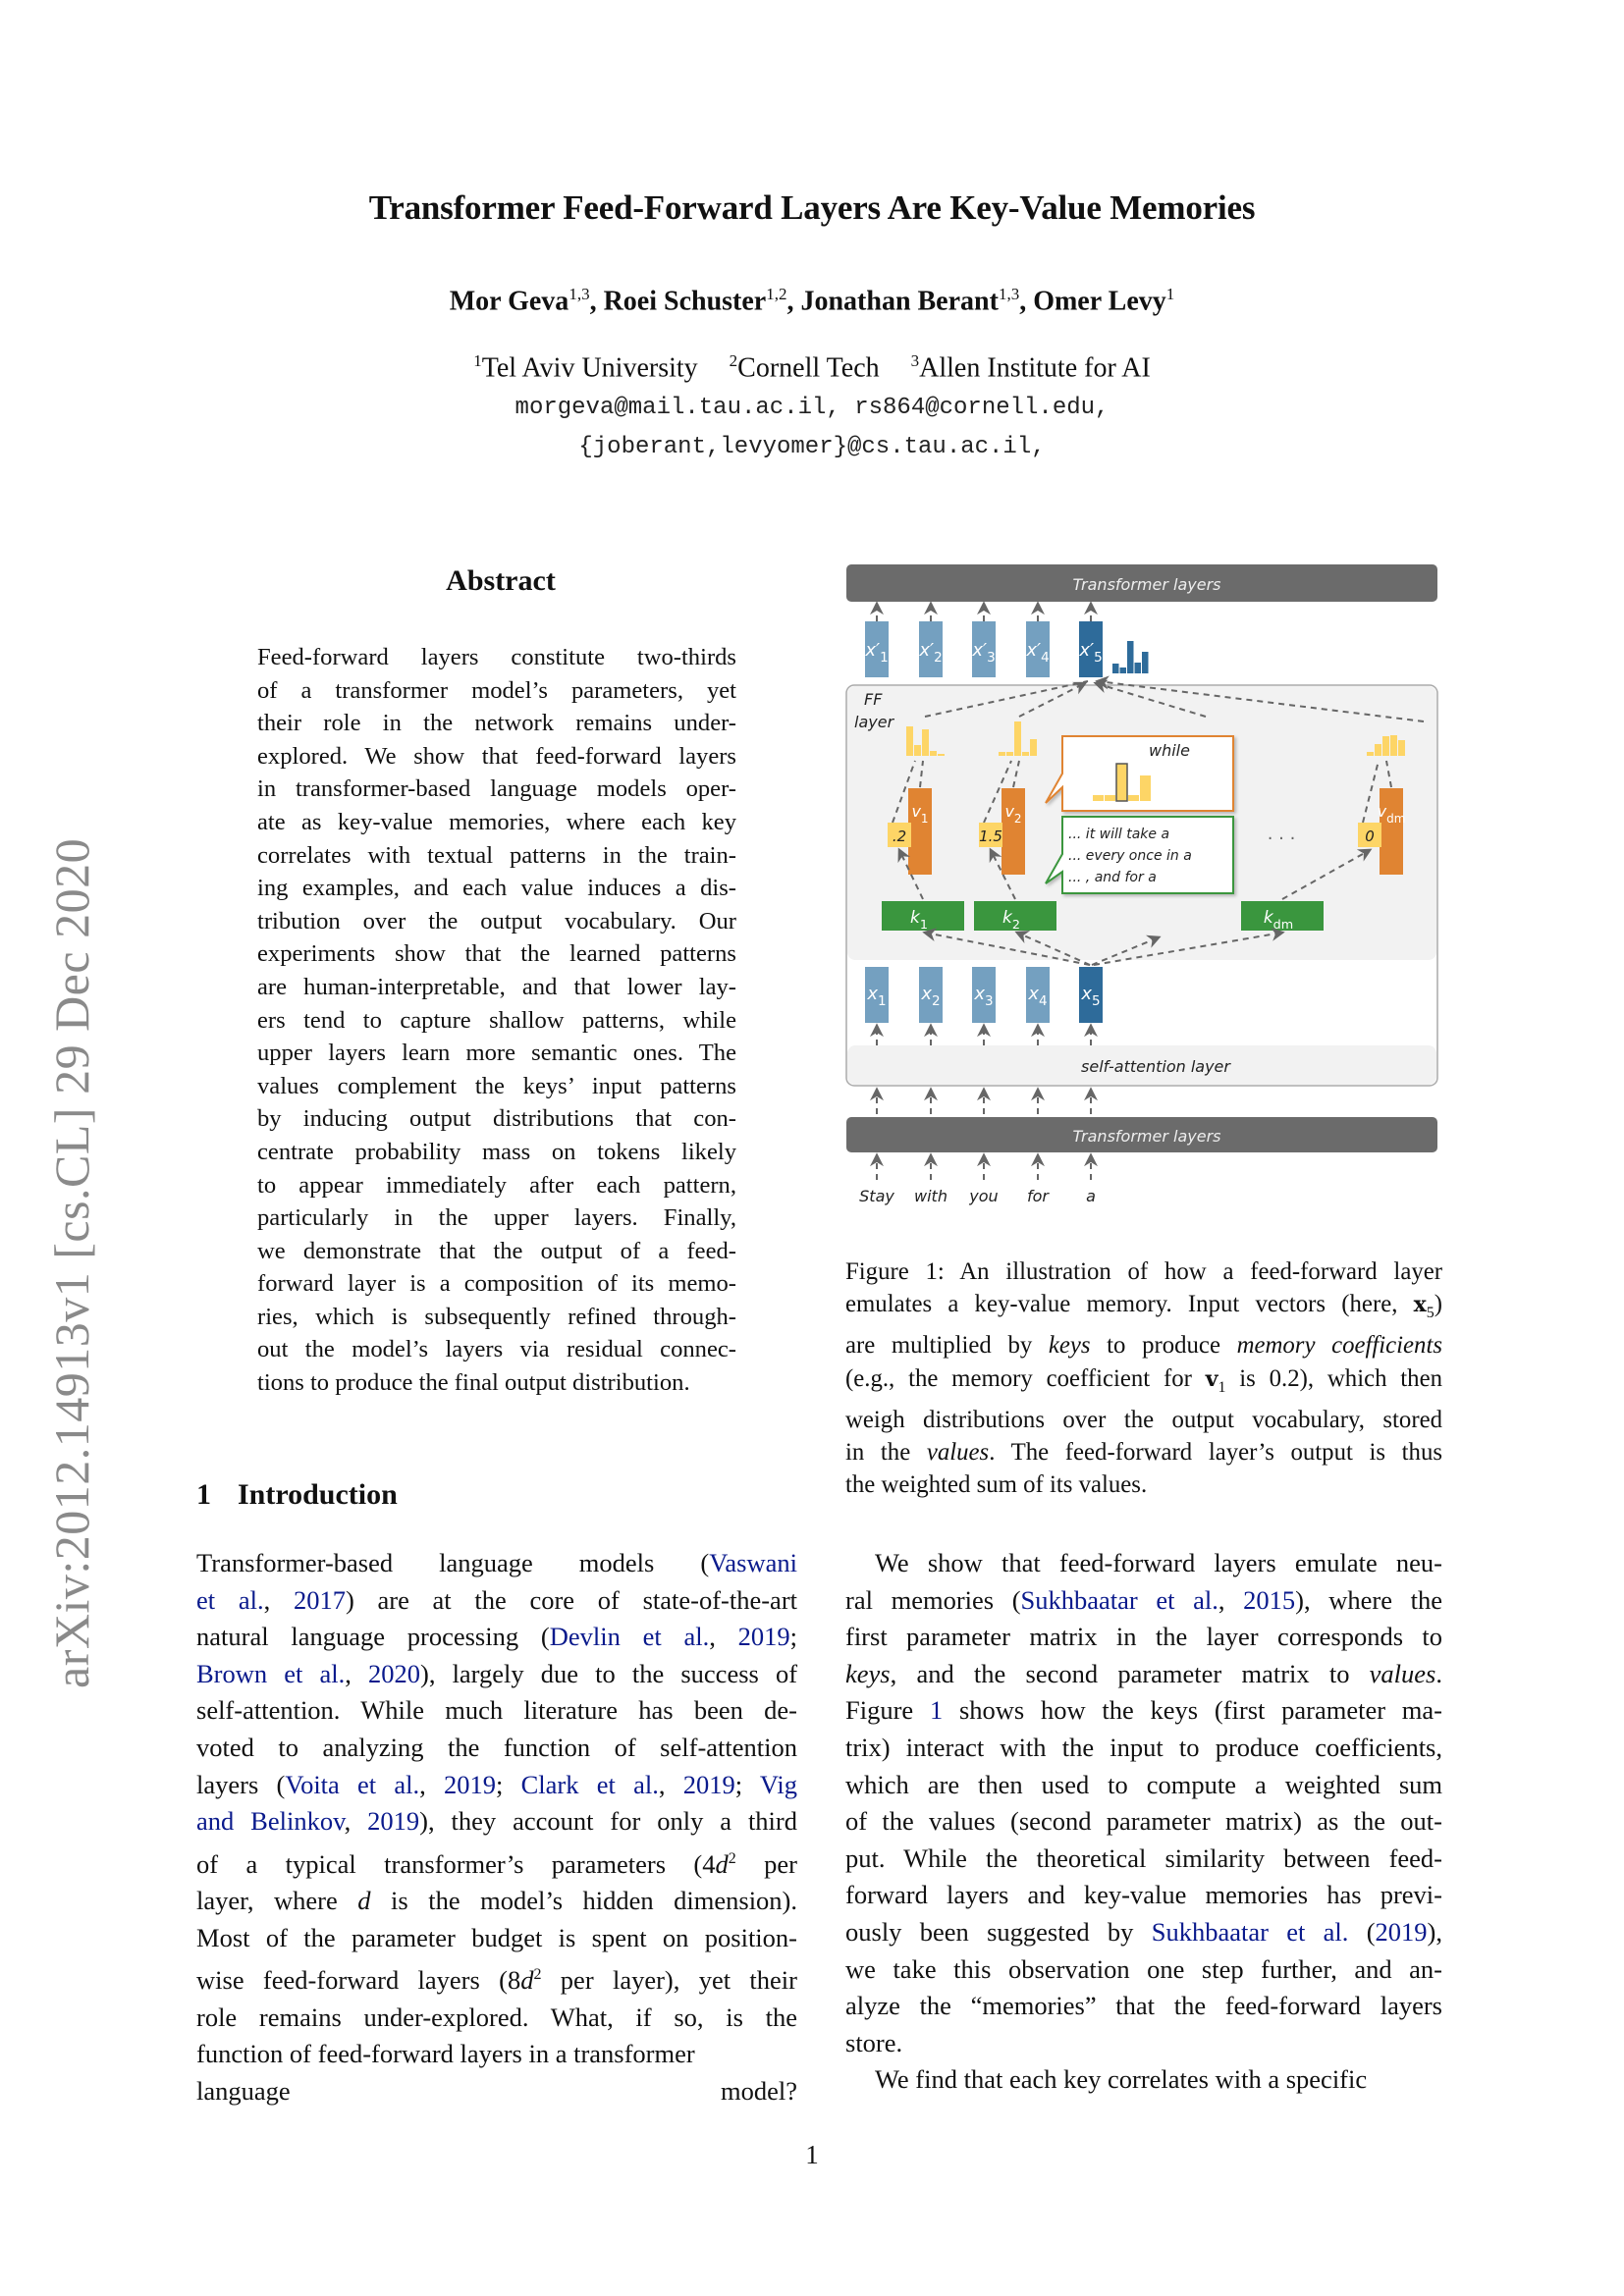  Describe the element at coordinates (1147, 1136) in the screenshot. I see `bottom-transformer-bar-label: Transformer layers` at that location.